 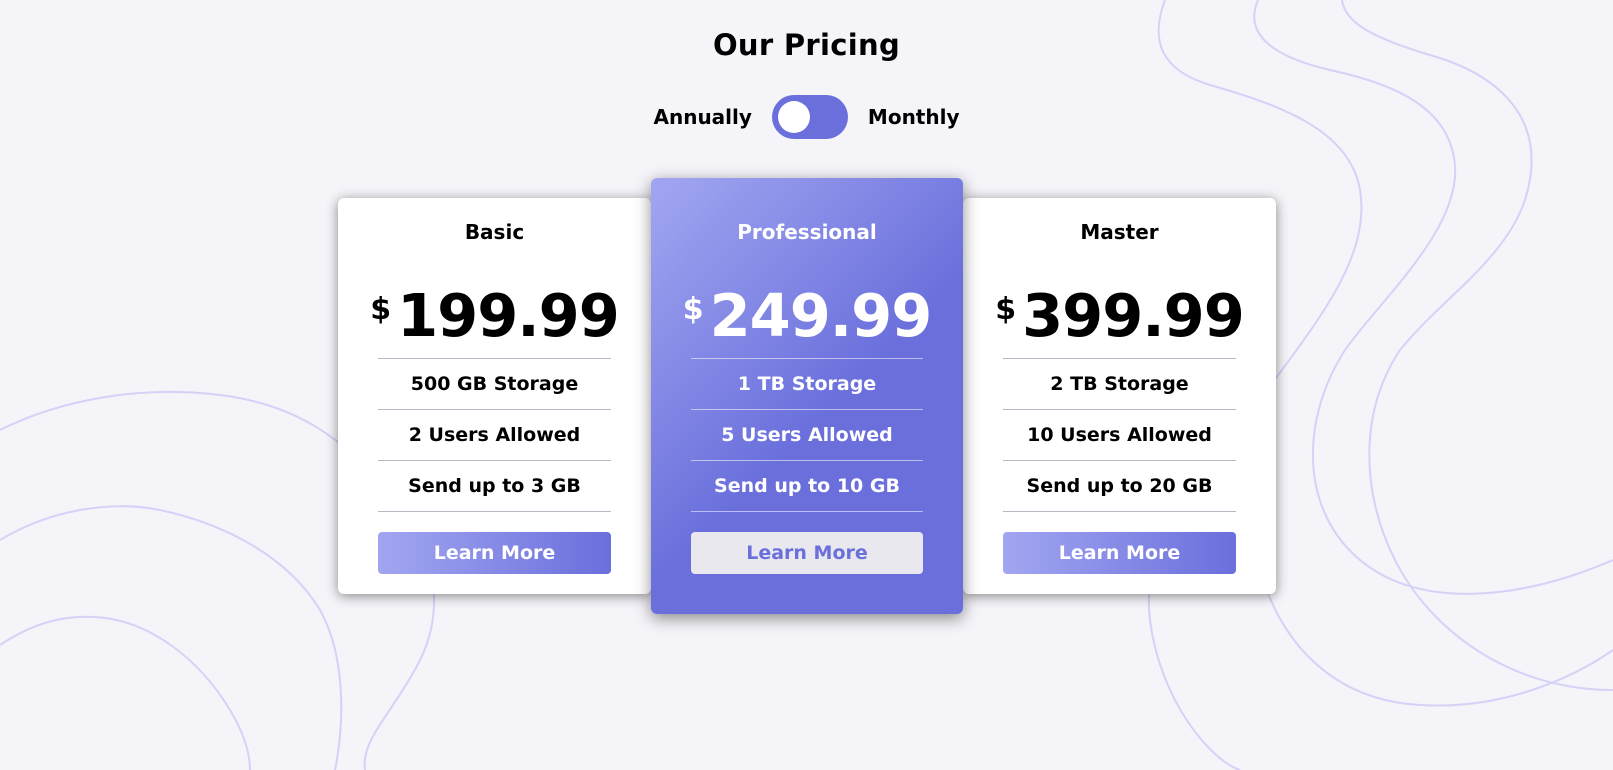 I want to click on billing-period-toggle, so click(x=809, y=117).